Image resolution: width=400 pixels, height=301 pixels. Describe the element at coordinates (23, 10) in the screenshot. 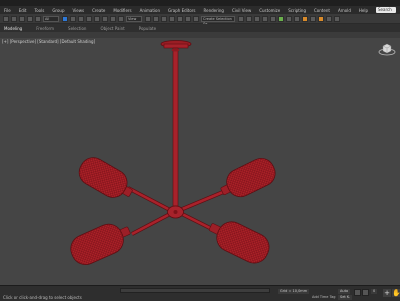

I see `menu-edit: Edit` at that location.